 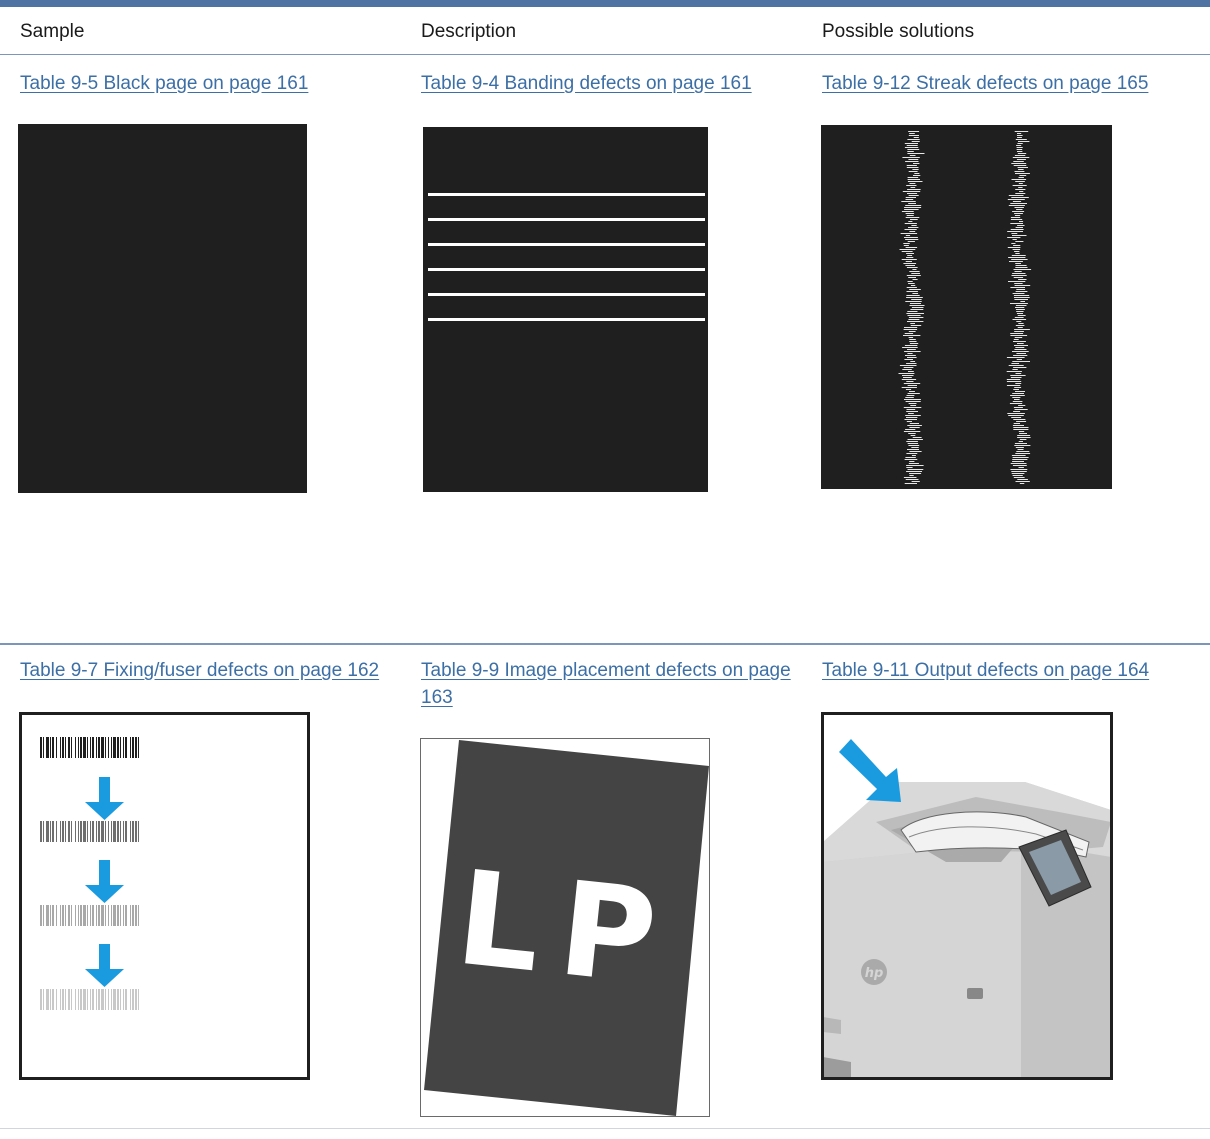 I want to click on link-black-page: Table 9-5 Black page on page 161, so click(x=164, y=83).